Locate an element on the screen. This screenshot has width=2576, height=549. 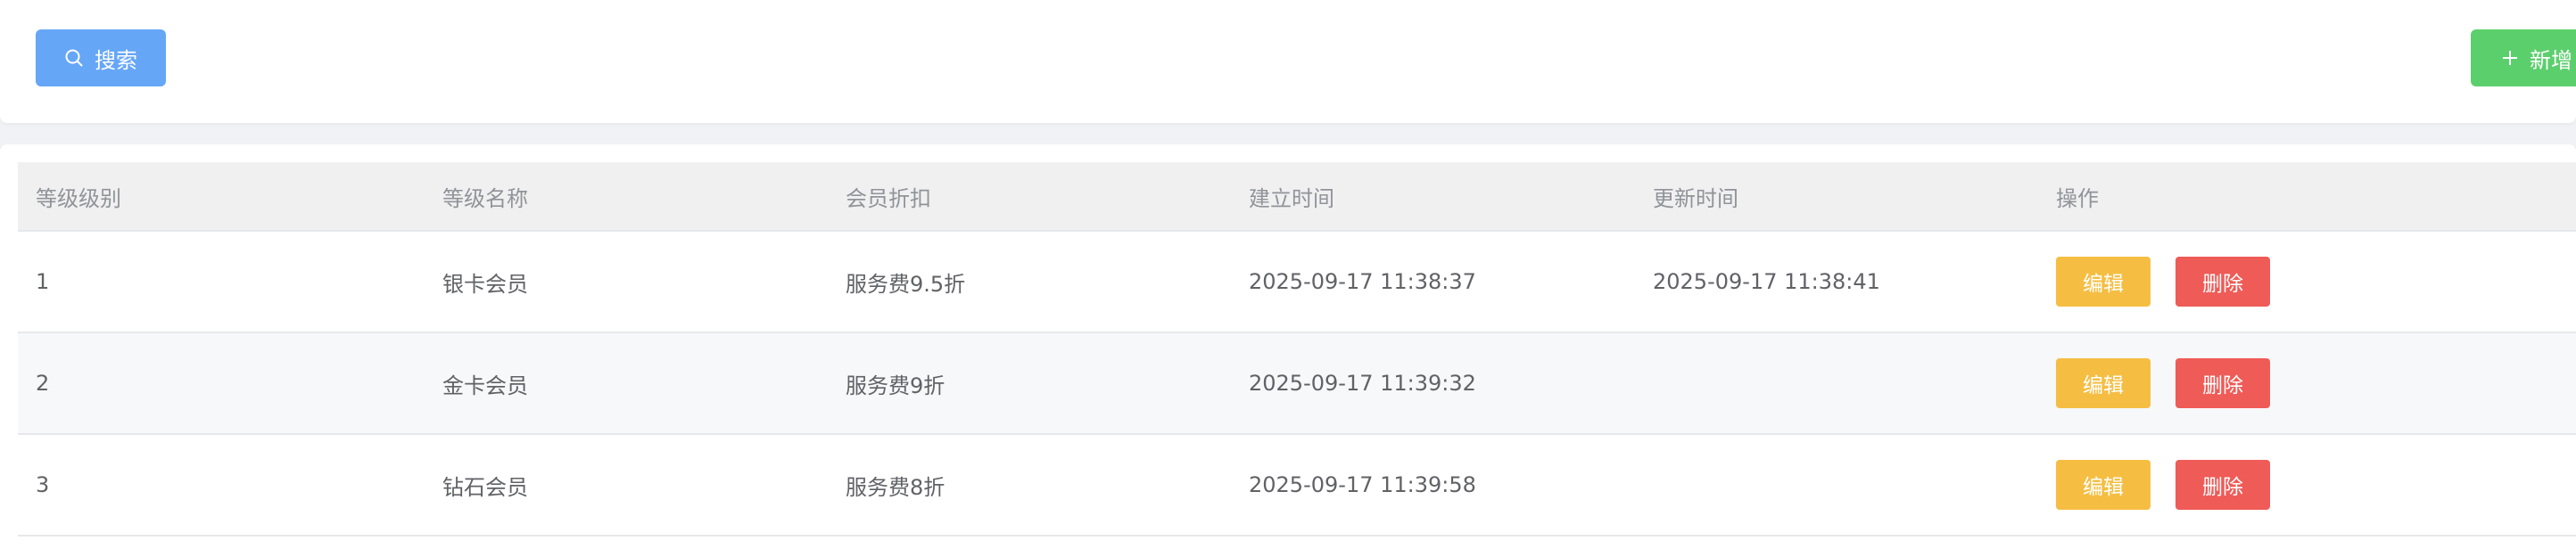
header-created: 建立时间 is located at coordinates (1291, 198).